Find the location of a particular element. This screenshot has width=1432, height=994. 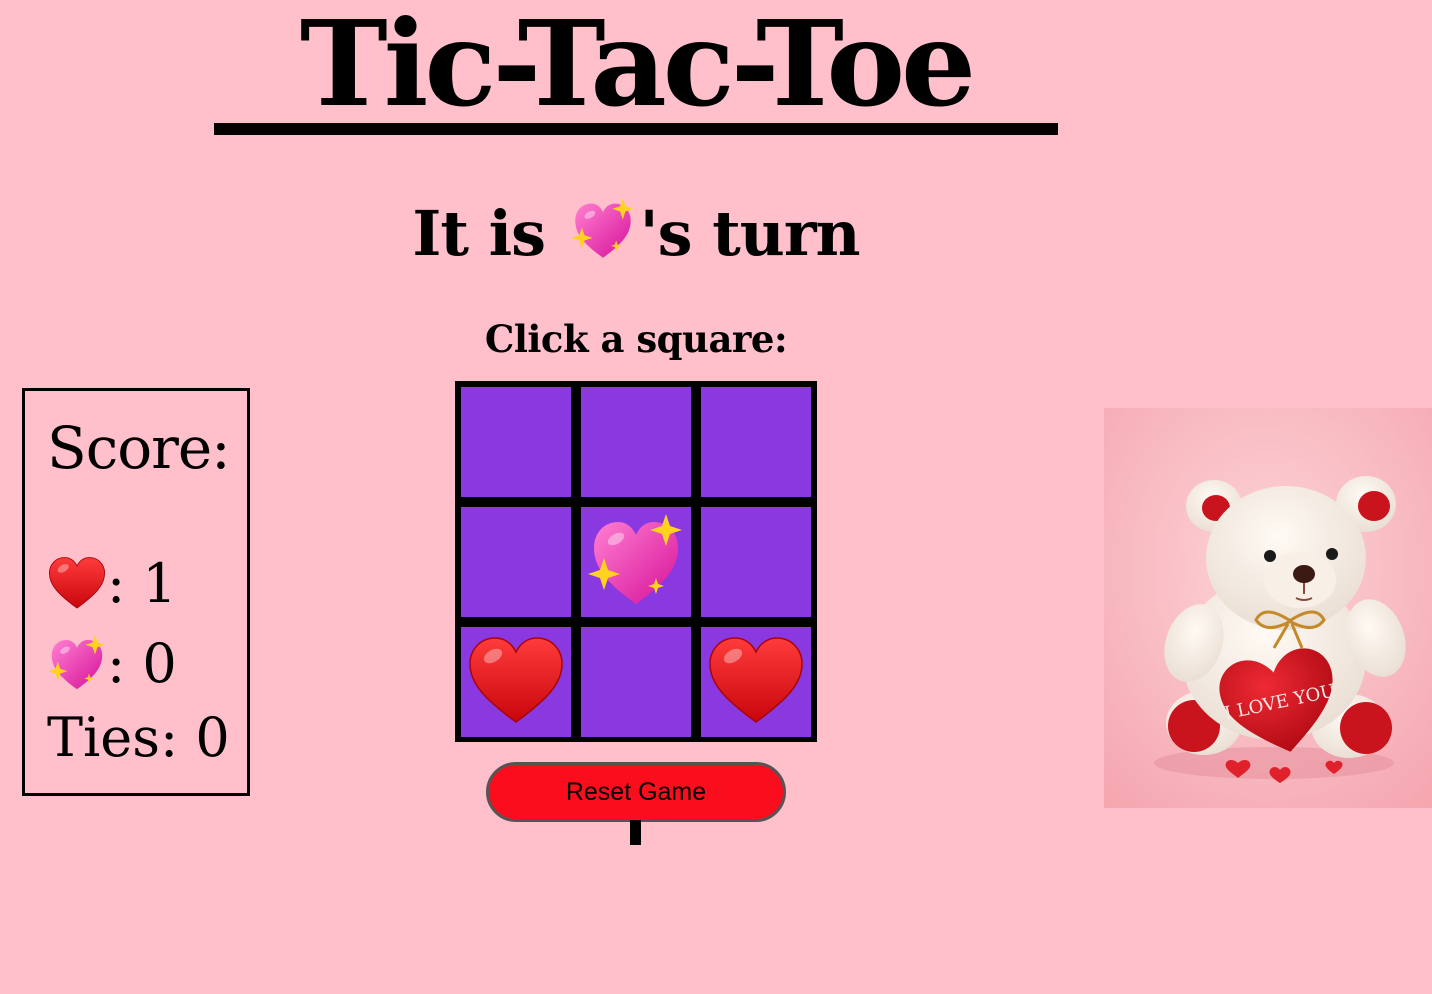

teddy-bear-image: I LOVE YOU is located at coordinates (1268, 608).